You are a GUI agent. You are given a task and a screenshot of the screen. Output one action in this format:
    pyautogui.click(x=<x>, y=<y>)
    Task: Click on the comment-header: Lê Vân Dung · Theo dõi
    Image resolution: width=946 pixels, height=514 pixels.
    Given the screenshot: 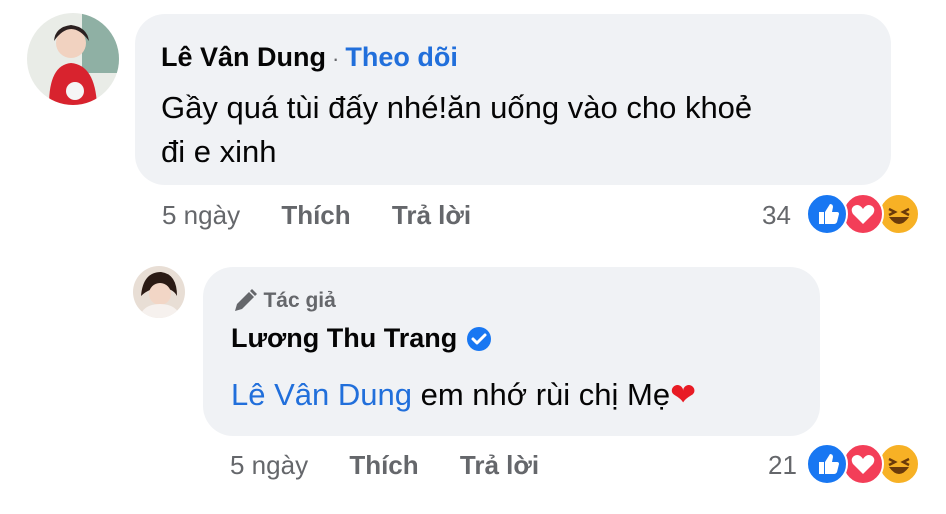 What is the action you would take?
    pyautogui.click(x=309, y=57)
    